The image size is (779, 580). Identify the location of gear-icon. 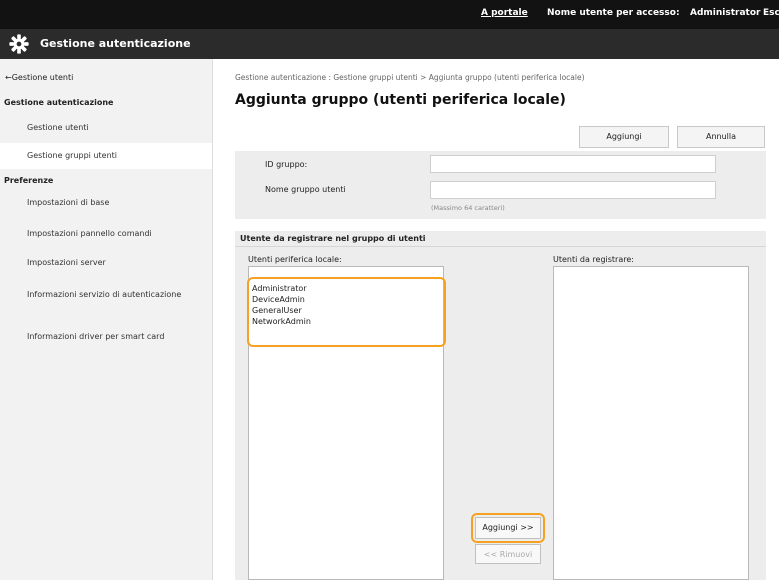
(19, 44).